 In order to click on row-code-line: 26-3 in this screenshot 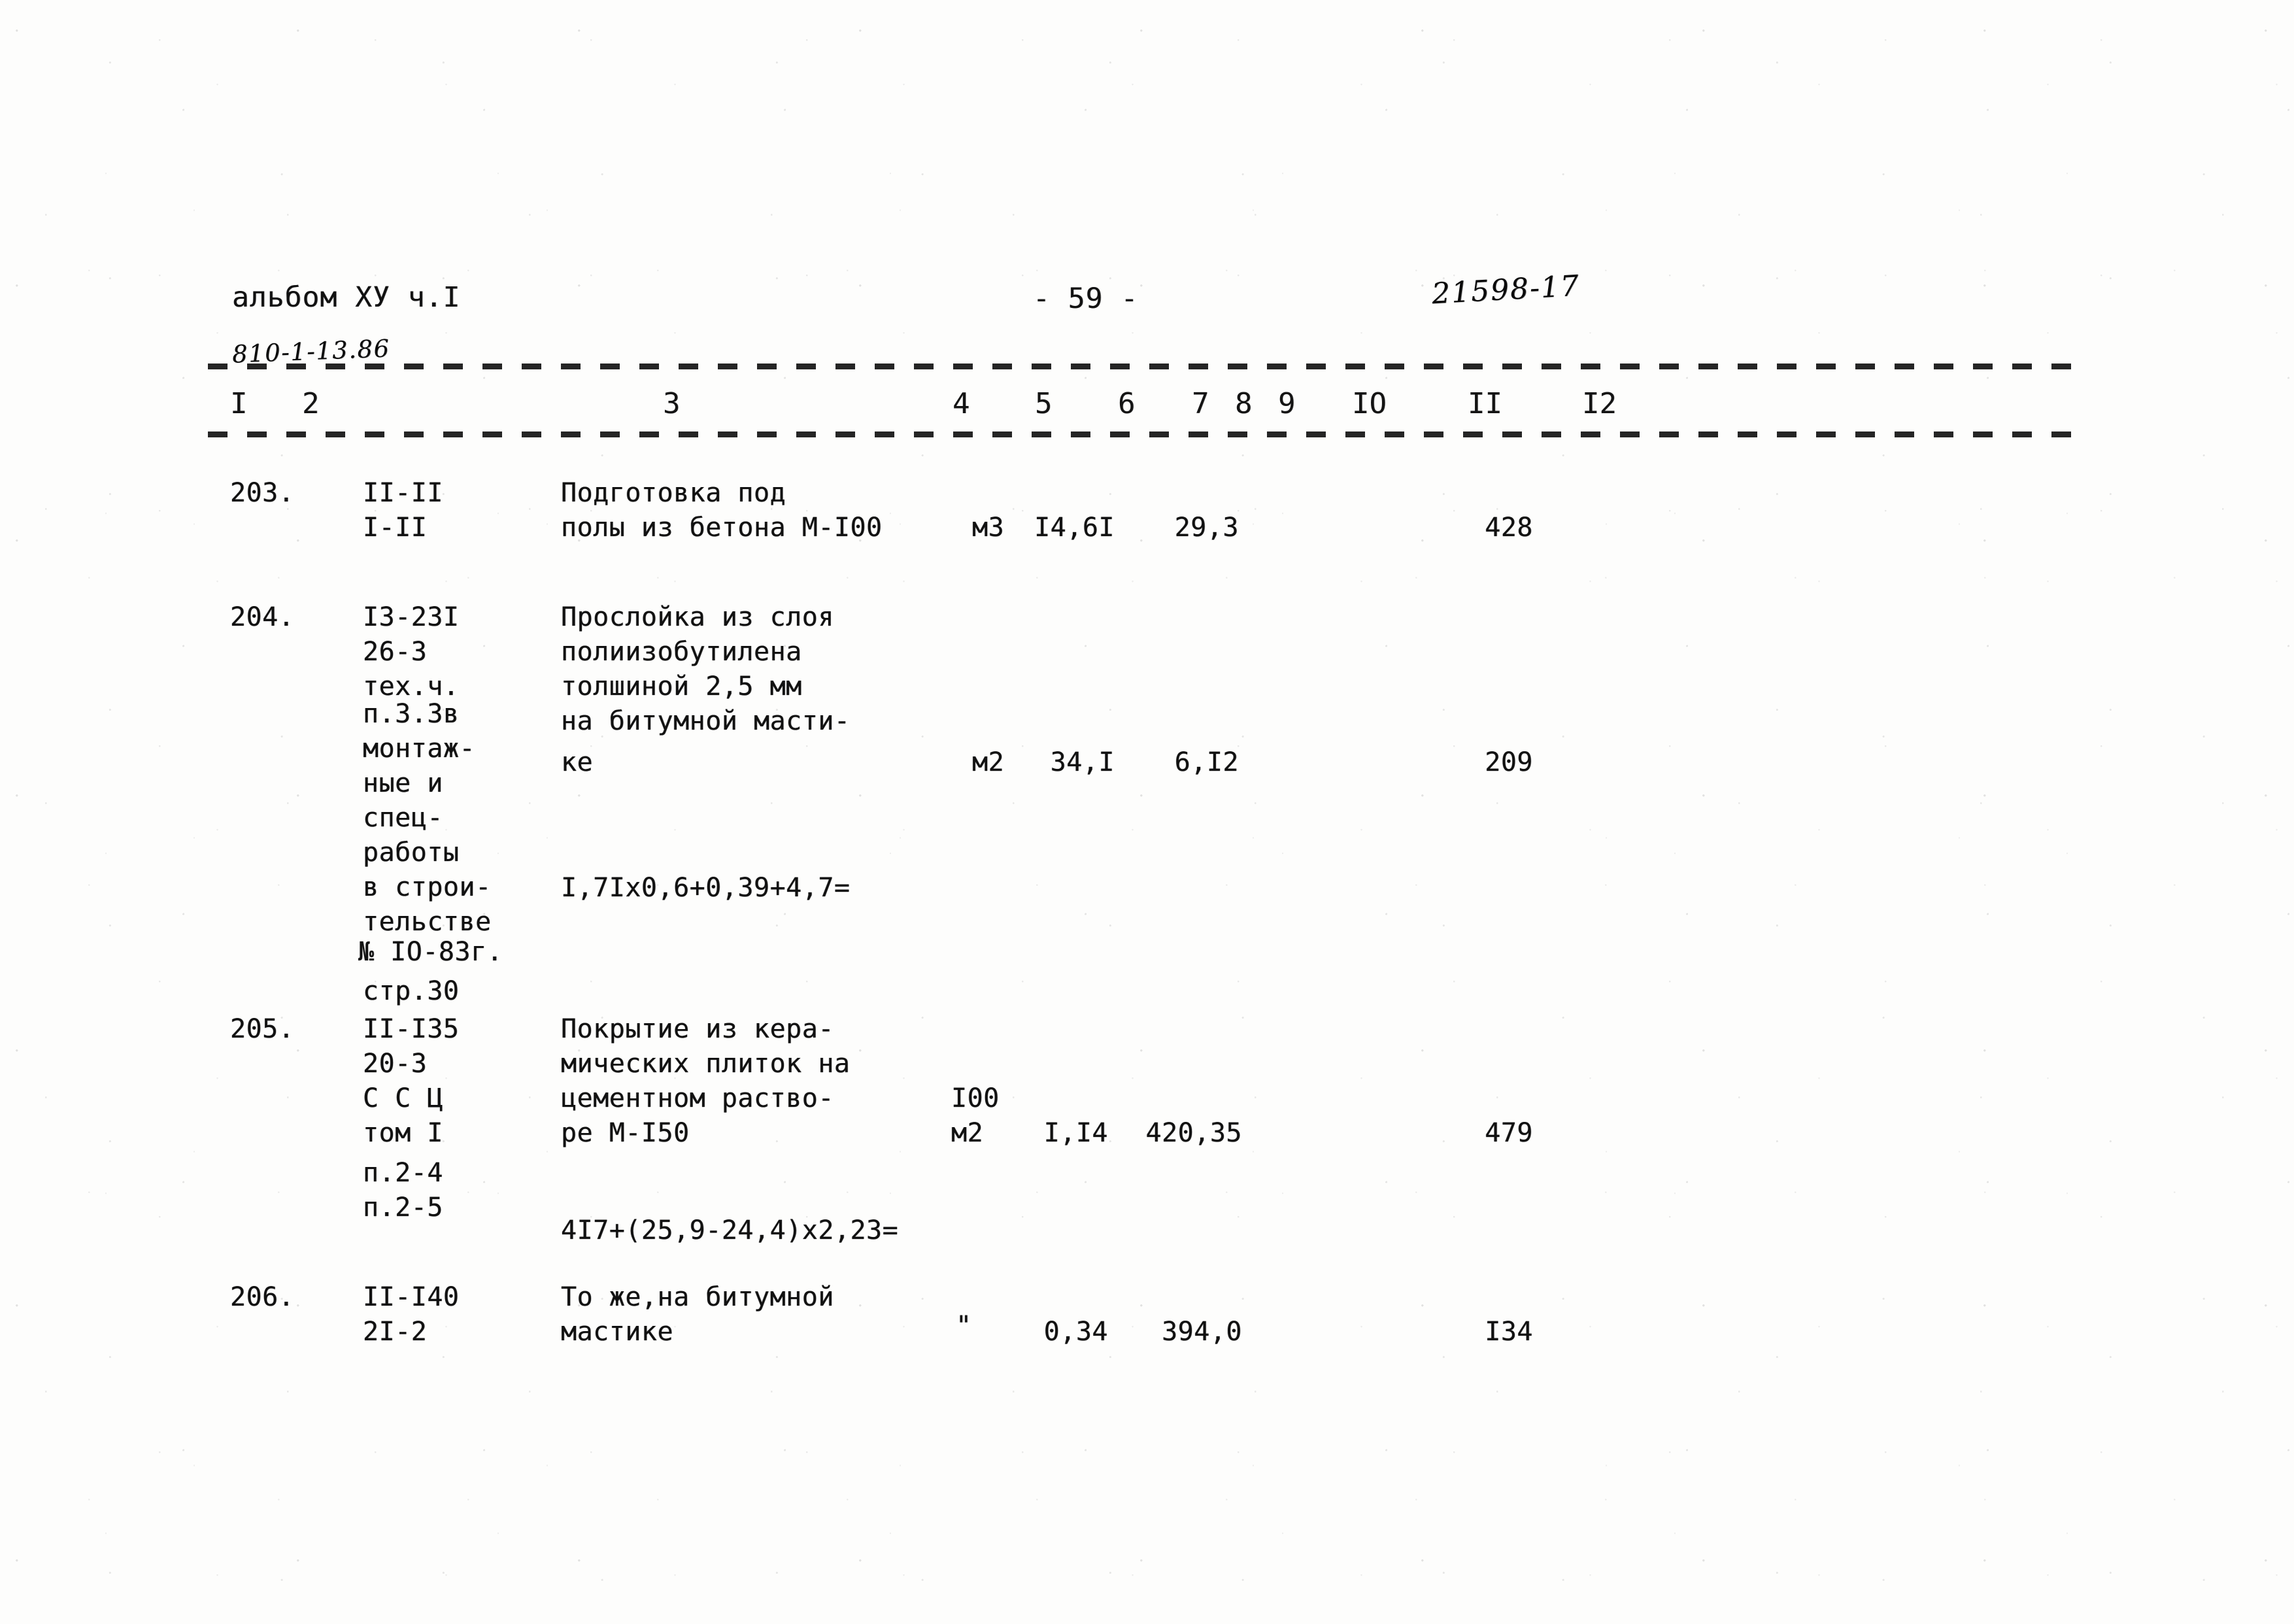, I will do `click(395, 652)`.